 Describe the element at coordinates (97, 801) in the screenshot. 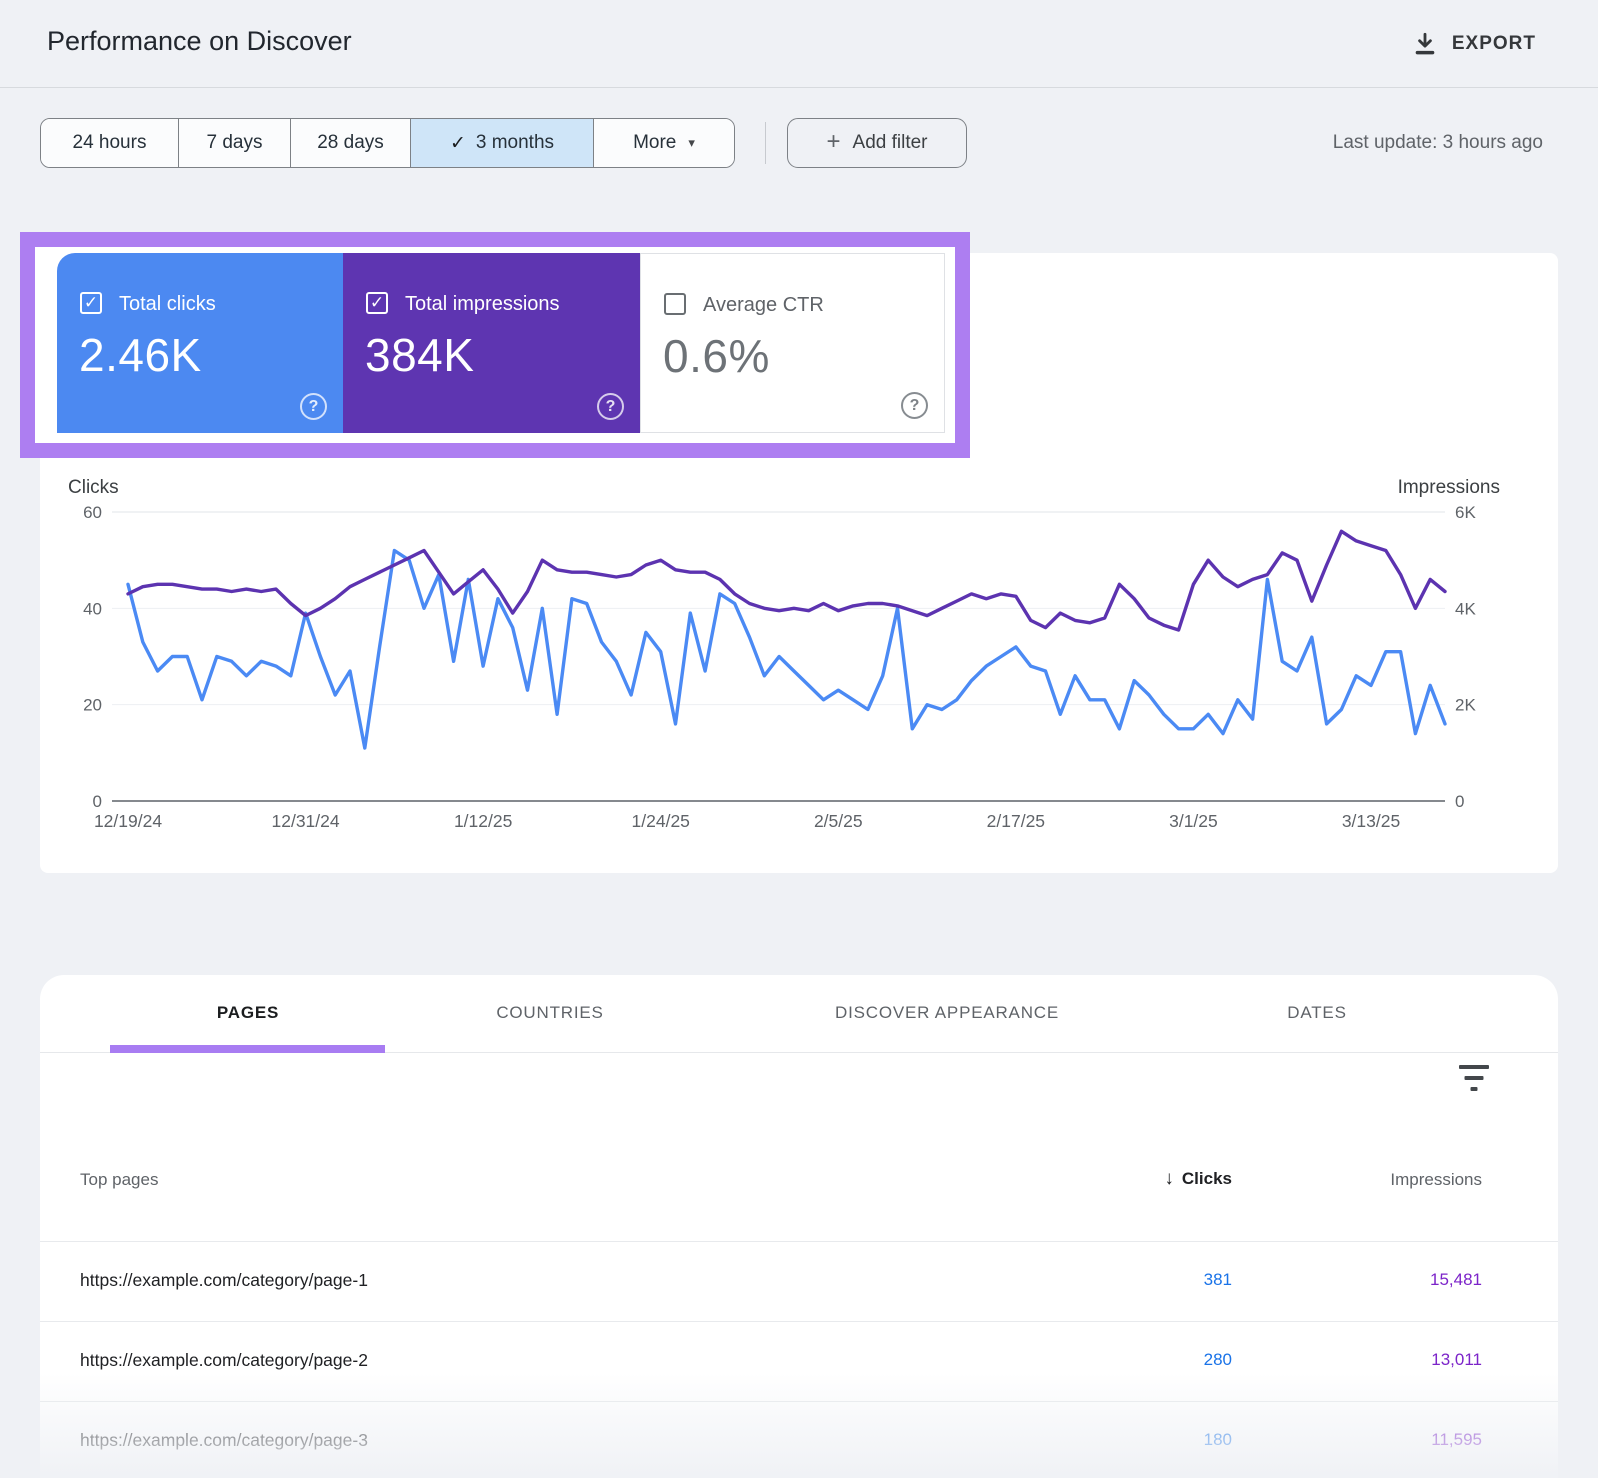

I see `left-axis-tick: 0` at that location.